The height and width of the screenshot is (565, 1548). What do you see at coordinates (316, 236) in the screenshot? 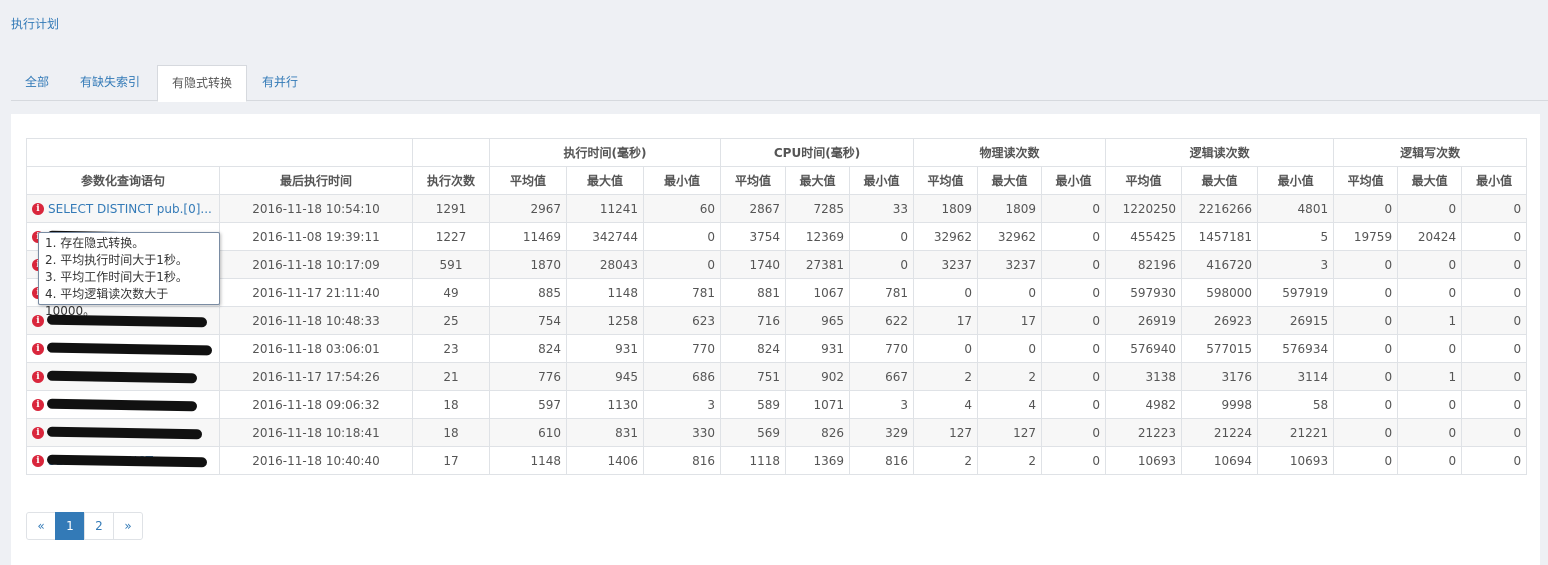
I see `last-exec-time-cell: 2016-11-08 19:39:11` at bounding box center [316, 236].